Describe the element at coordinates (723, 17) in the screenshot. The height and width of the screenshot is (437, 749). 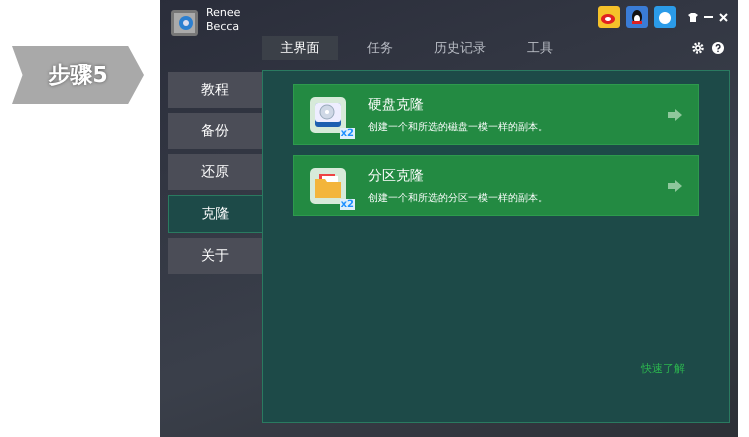
I see `close-icon` at that location.